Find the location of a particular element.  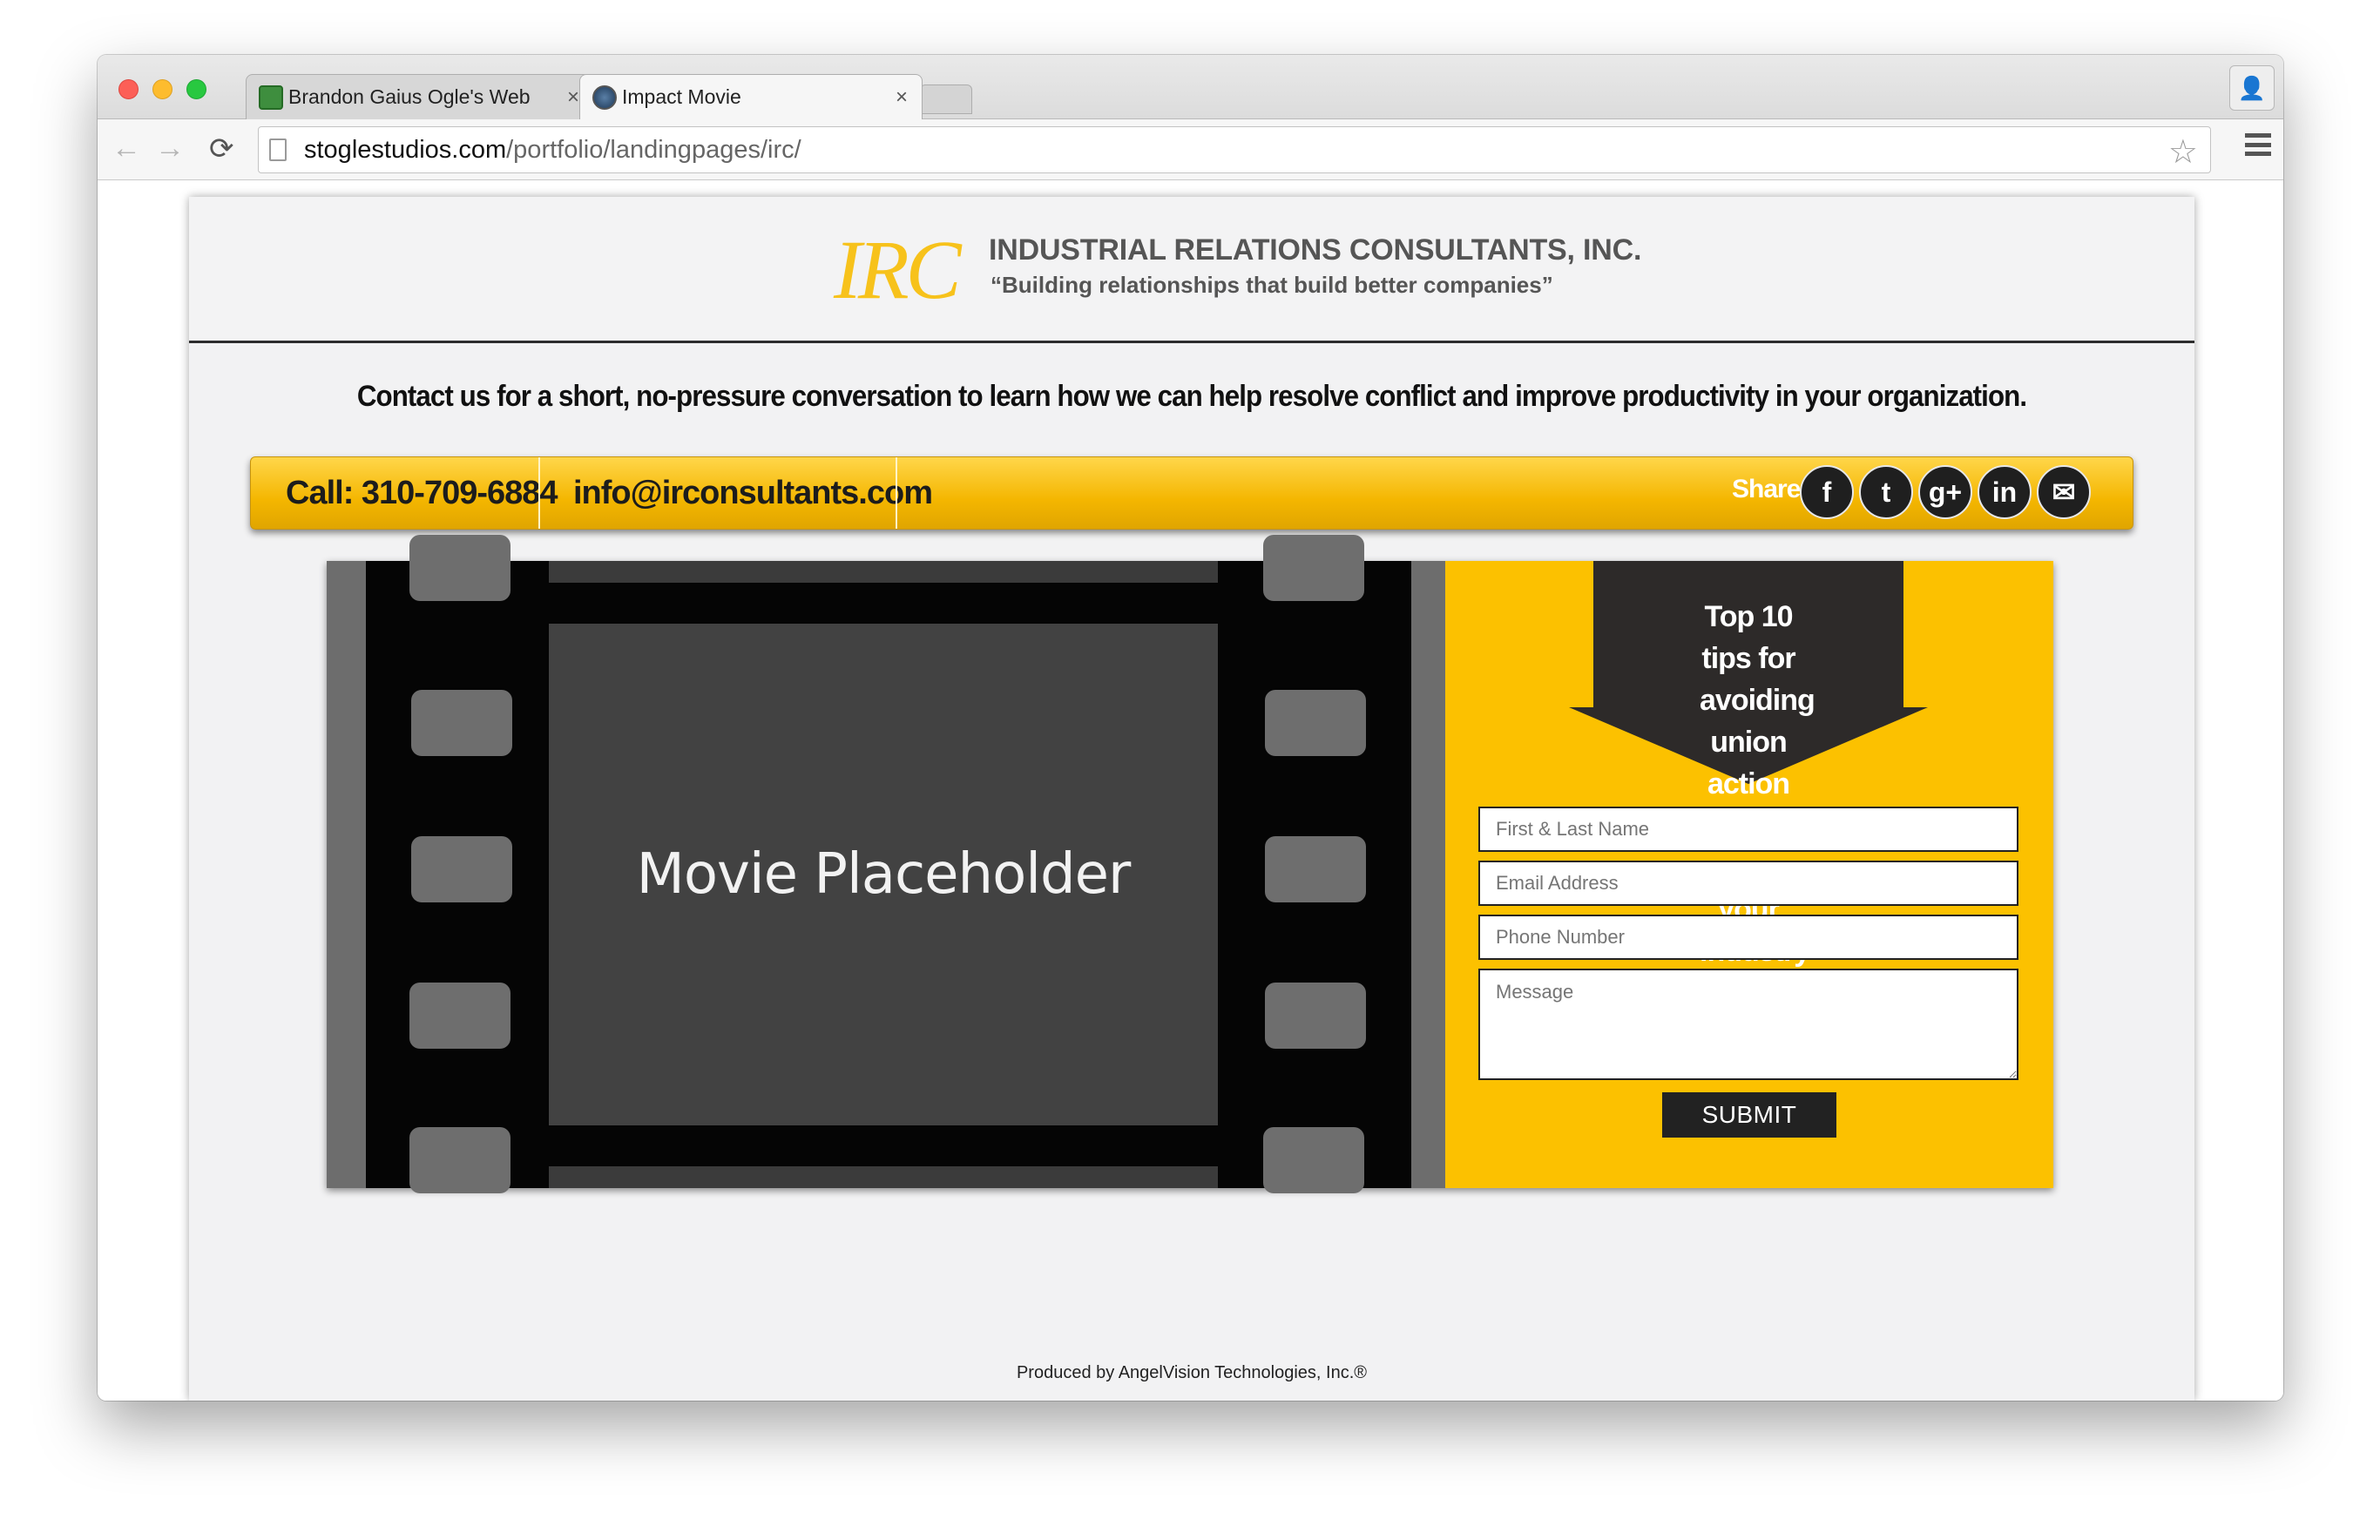

tab-label: Brandon Gaius Ogle's Web is located at coordinates (409, 96).